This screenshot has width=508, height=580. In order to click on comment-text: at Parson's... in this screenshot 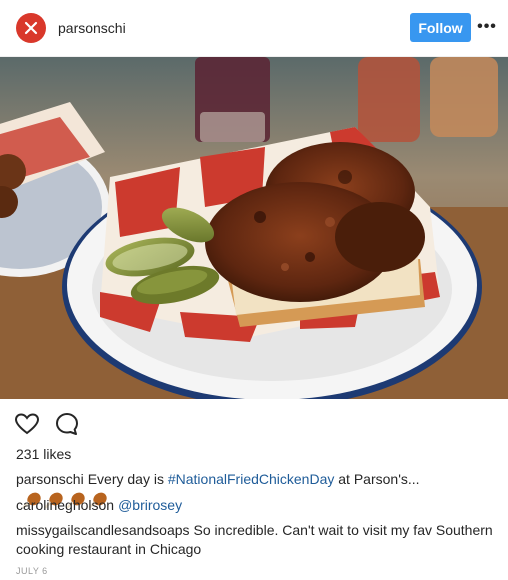, I will do `click(377, 479)`.